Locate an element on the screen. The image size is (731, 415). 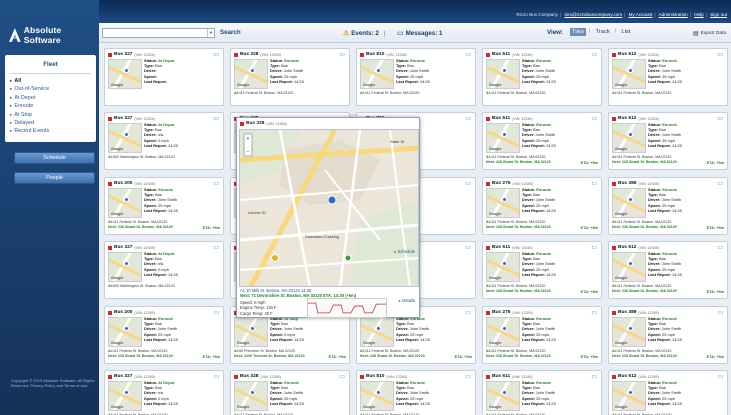
fleet-filter-enroute: ▸ Enroute is located at coordinates (53, 106).